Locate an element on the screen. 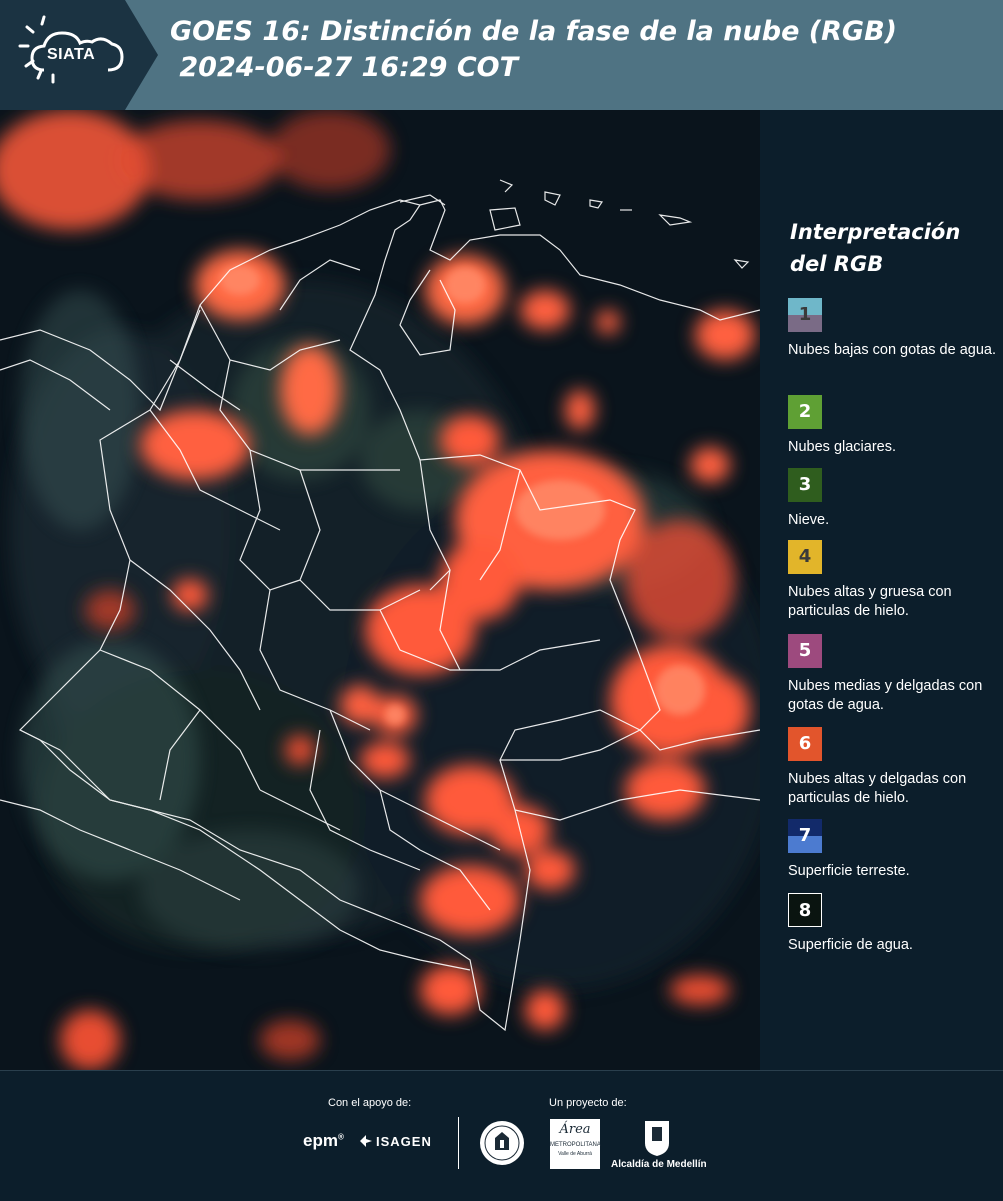 The image size is (1003, 1201). legend-swatch-8: 8 is located at coordinates (805, 910).